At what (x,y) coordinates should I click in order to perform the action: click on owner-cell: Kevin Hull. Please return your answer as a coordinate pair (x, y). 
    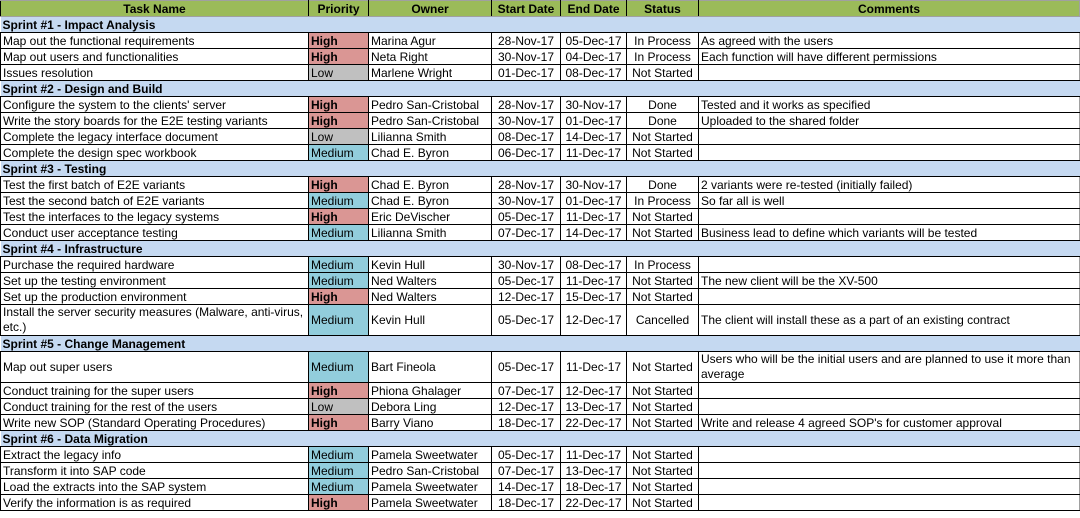
    Looking at the image, I should click on (430, 320).